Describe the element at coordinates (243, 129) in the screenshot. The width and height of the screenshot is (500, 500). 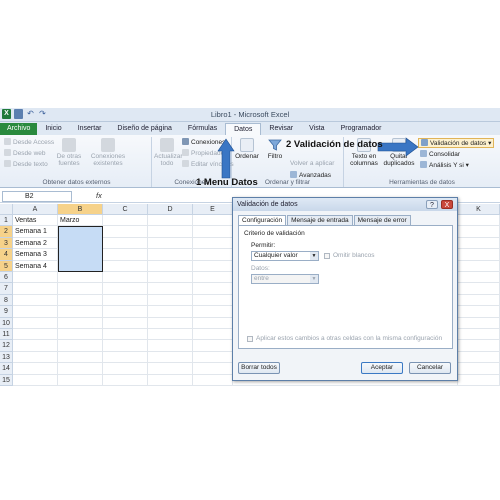
I see `tab-datos: Datos` at that location.